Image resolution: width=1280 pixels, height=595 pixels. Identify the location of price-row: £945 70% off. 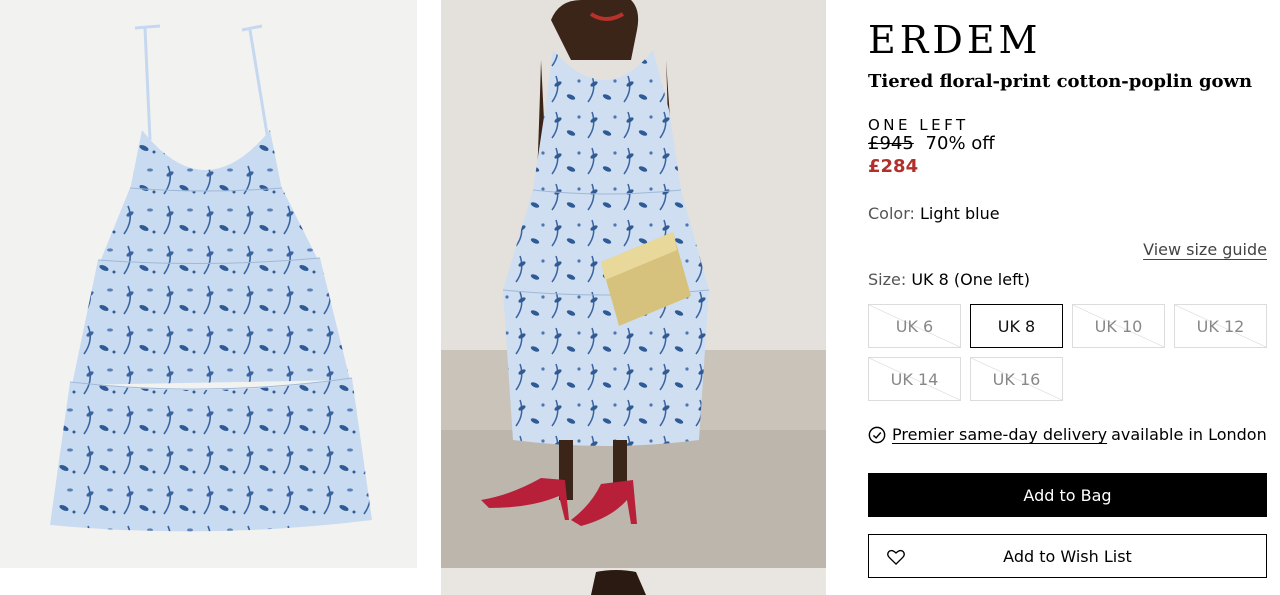
(931, 143).